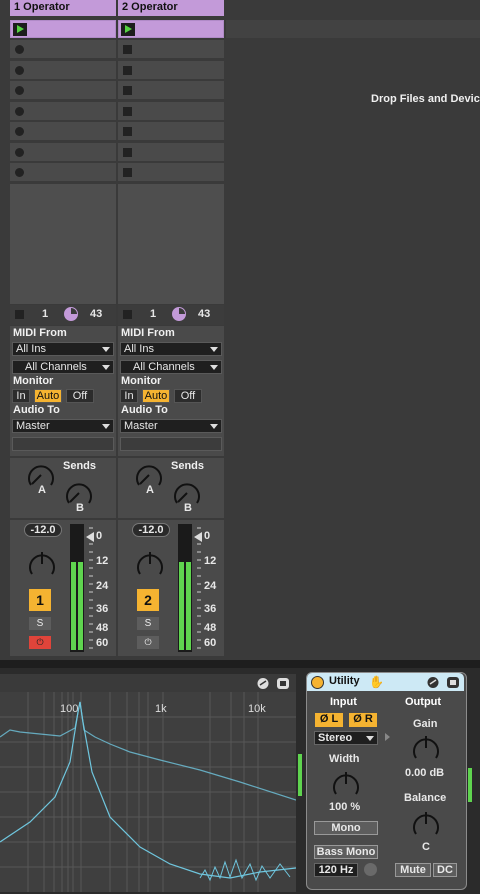  I want to click on dc-button: DC, so click(445, 870).